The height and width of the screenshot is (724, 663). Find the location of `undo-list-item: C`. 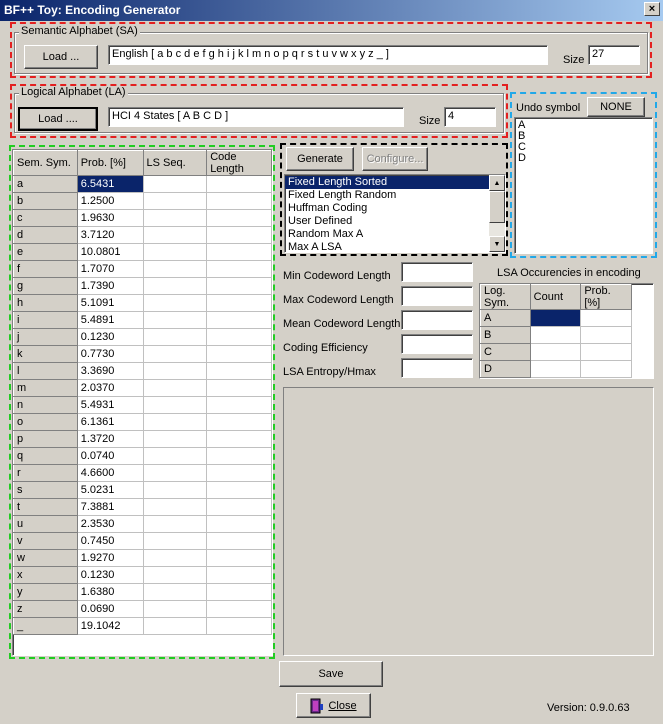

undo-list-item: C is located at coordinates (583, 147).